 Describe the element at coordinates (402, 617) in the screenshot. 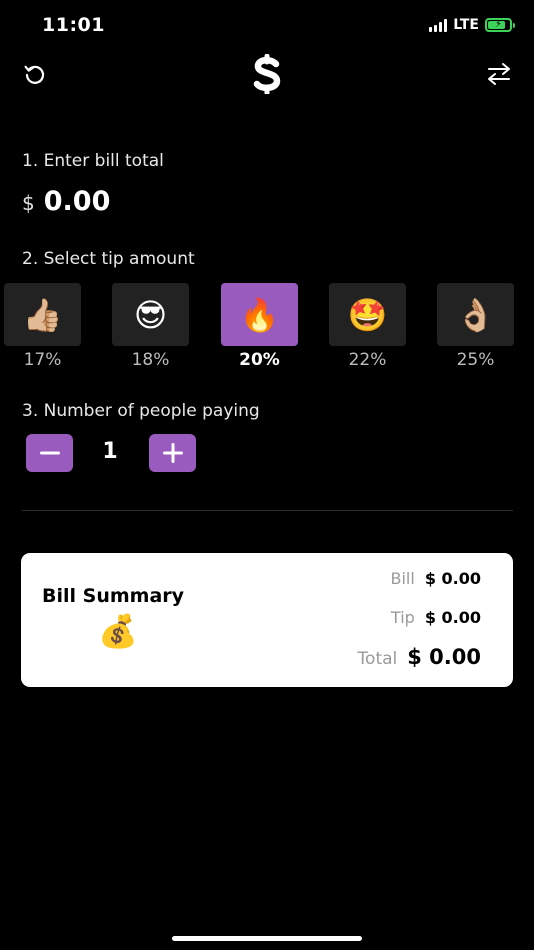

I see `summary-tip-label: Tip` at that location.